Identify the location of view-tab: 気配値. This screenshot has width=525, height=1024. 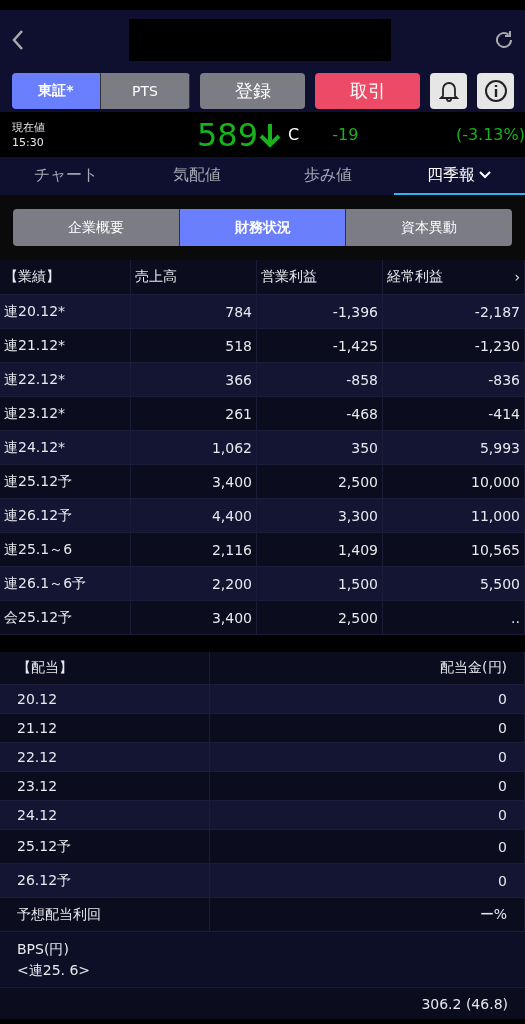
(197, 176).